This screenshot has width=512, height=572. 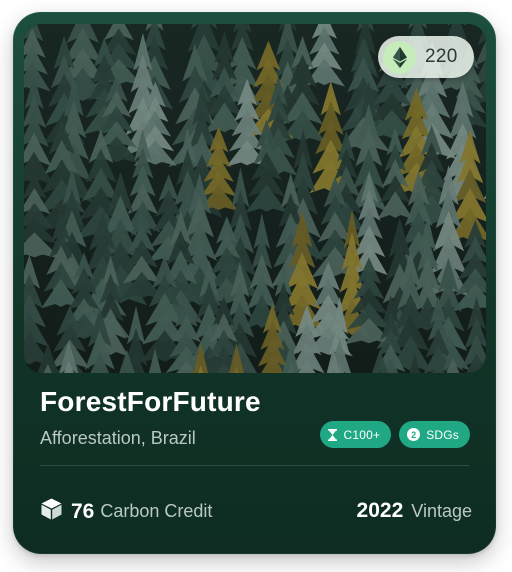 I want to click on project-location: Afforestation, Brazil, so click(x=118, y=438).